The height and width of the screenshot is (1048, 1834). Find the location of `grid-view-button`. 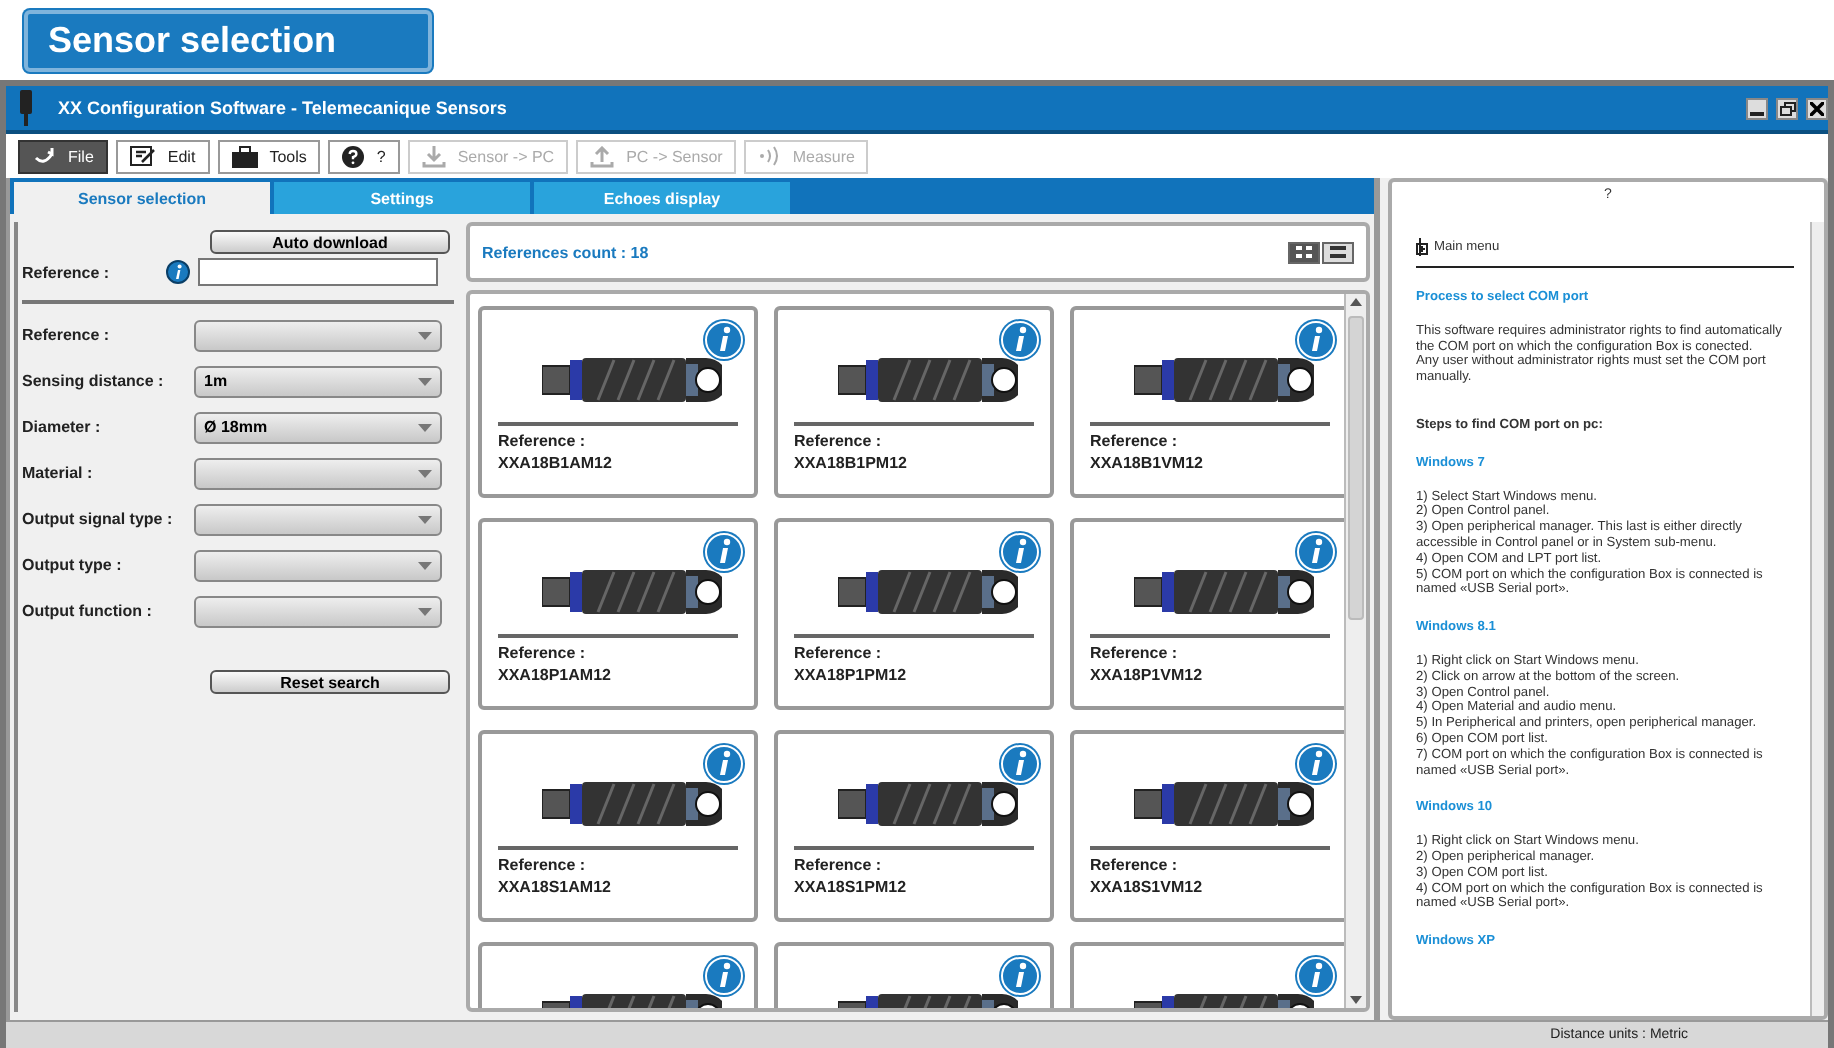

grid-view-button is located at coordinates (1304, 252).